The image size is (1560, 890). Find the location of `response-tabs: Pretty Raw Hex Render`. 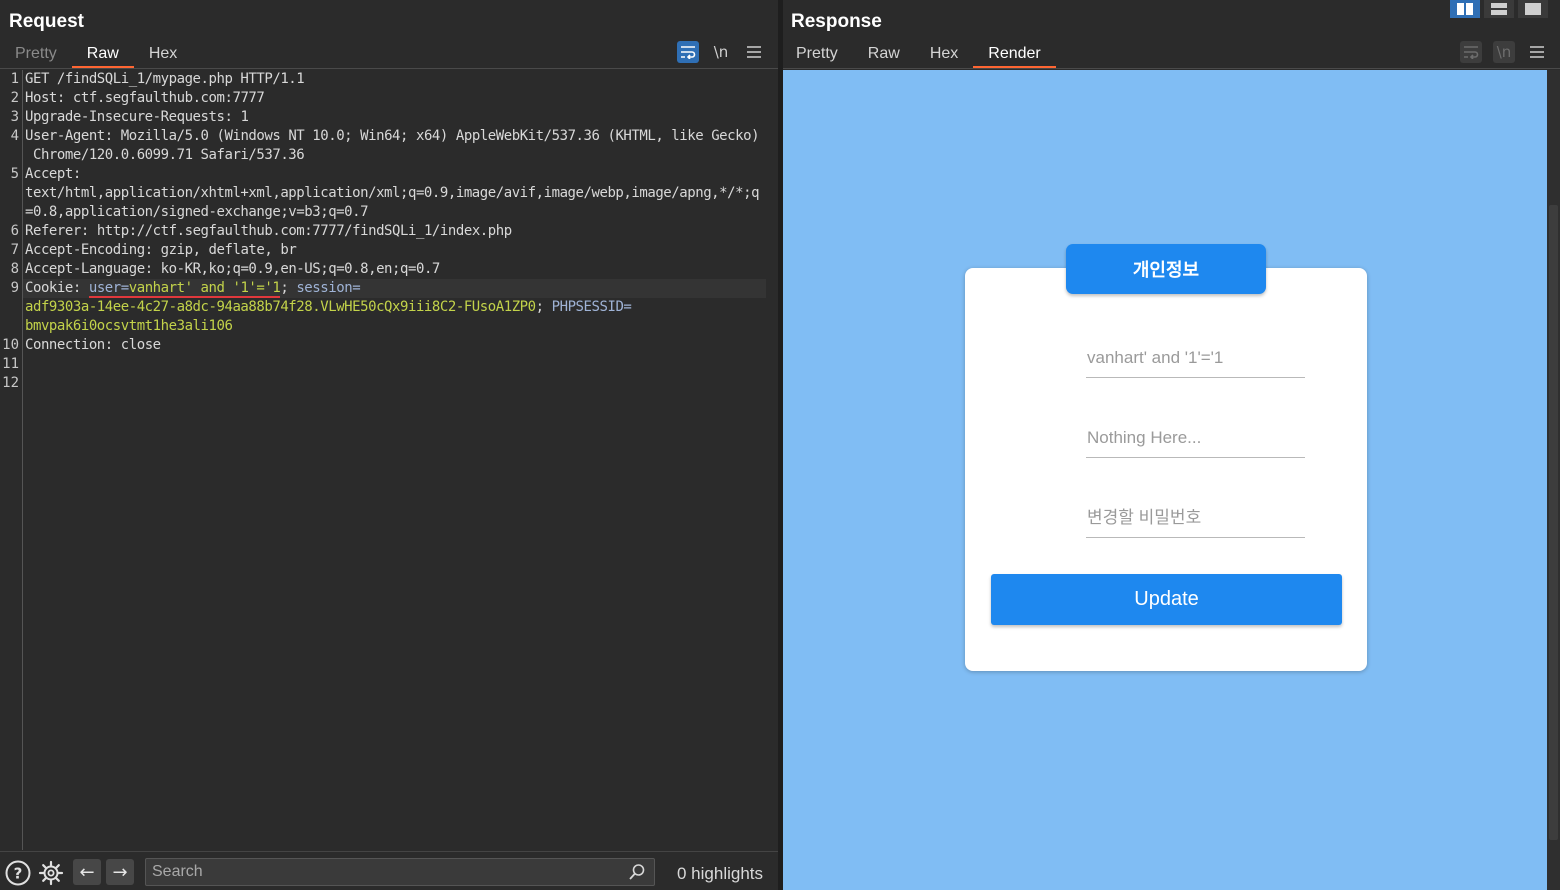

response-tabs: Pretty Raw Hex Render is located at coordinates (918, 55).